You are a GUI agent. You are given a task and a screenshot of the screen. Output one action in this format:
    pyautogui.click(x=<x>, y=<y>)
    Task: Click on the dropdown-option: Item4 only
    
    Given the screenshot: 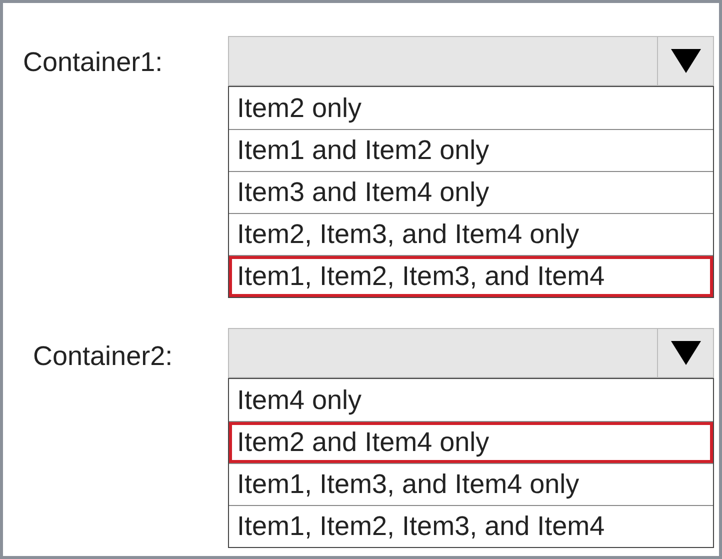 What is the action you would take?
    pyautogui.click(x=471, y=400)
    